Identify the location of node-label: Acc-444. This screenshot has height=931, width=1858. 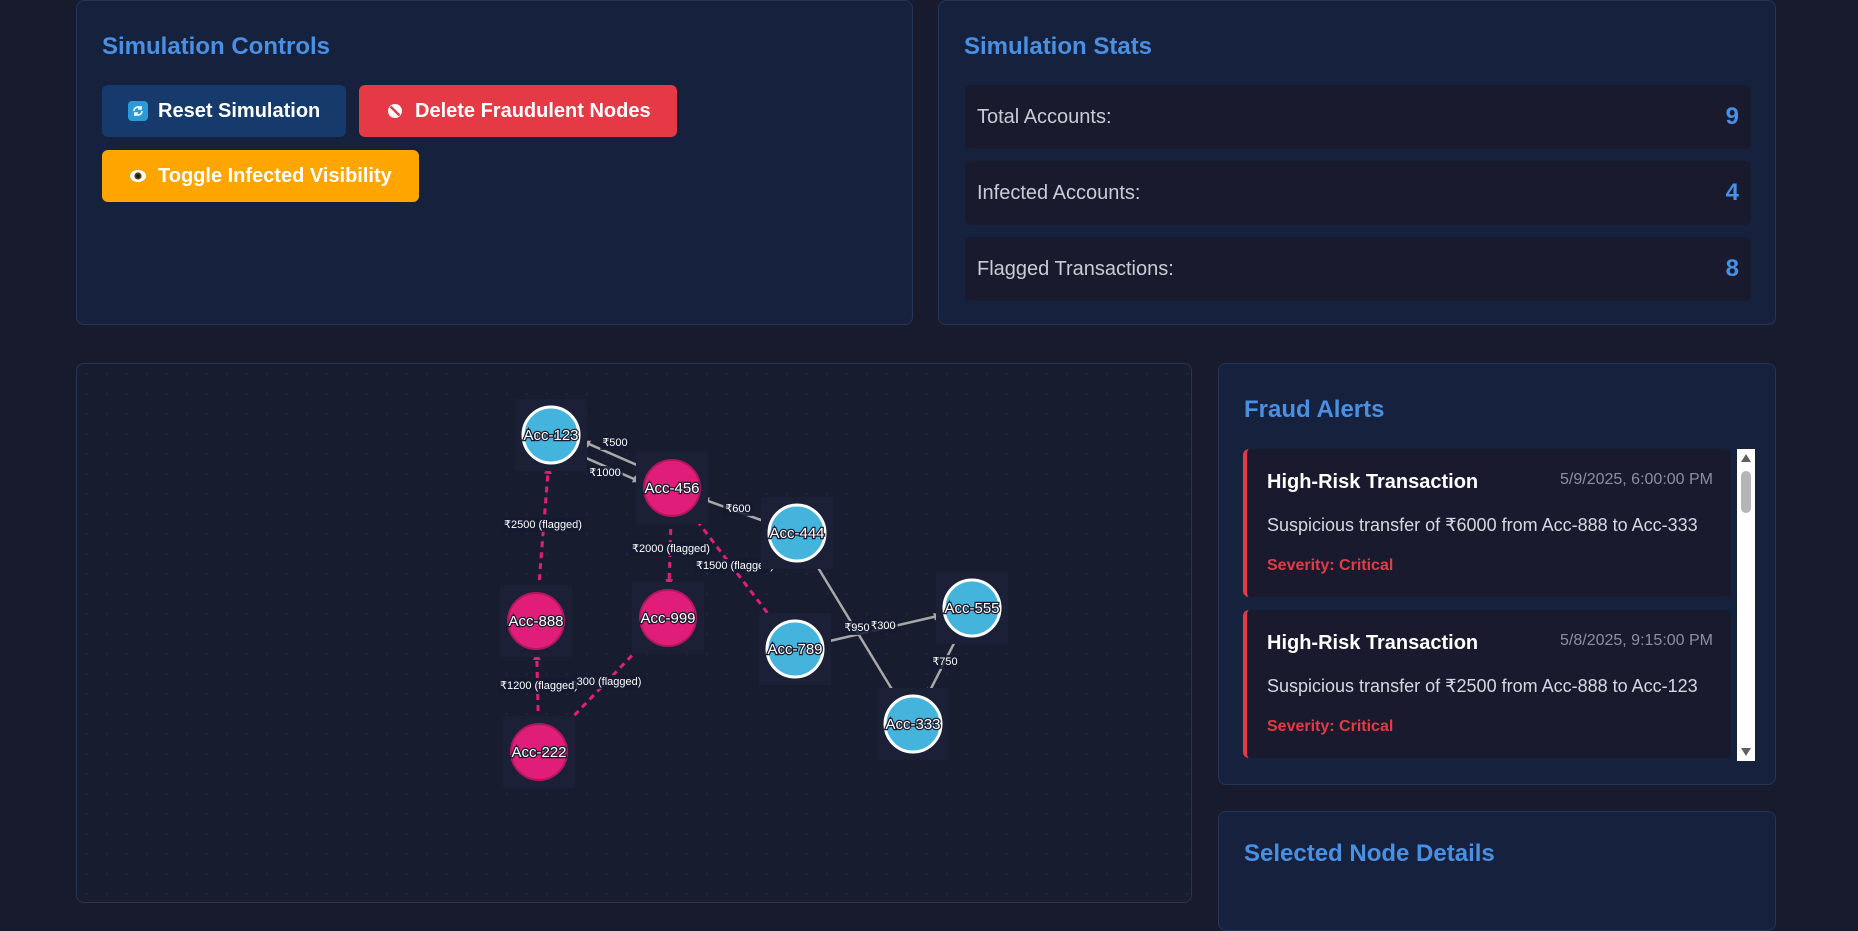
(796, 533).